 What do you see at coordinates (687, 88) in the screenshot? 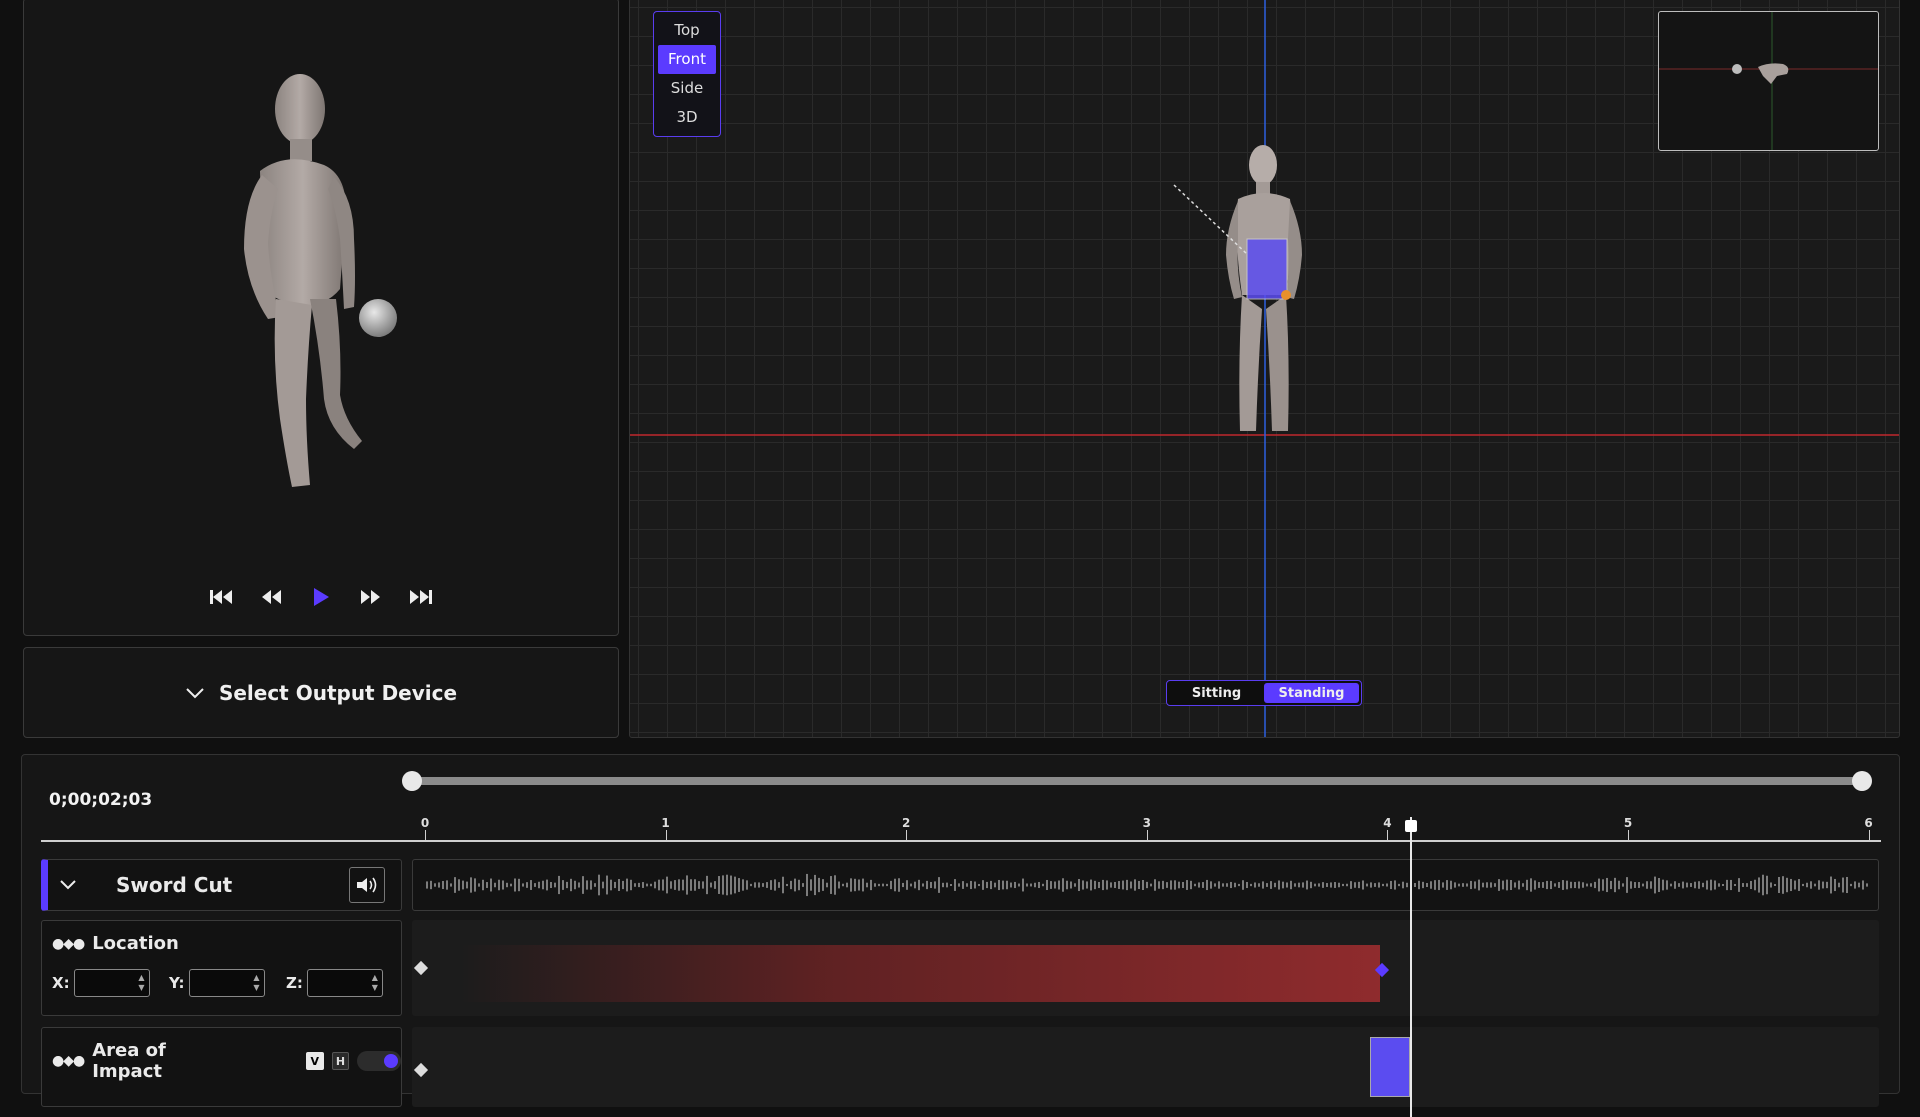
I see `view-side: Side` at bounding box center [687, 88].